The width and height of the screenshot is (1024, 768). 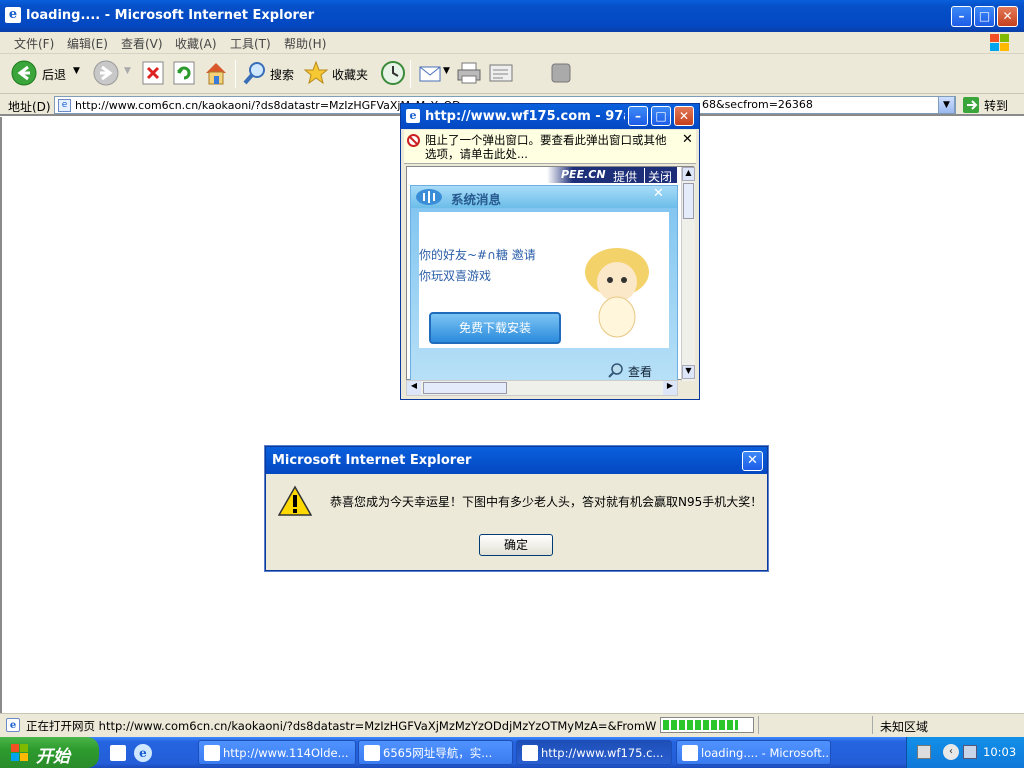 I want to click on back-button-label: 后退, so click(x=54, y=74).